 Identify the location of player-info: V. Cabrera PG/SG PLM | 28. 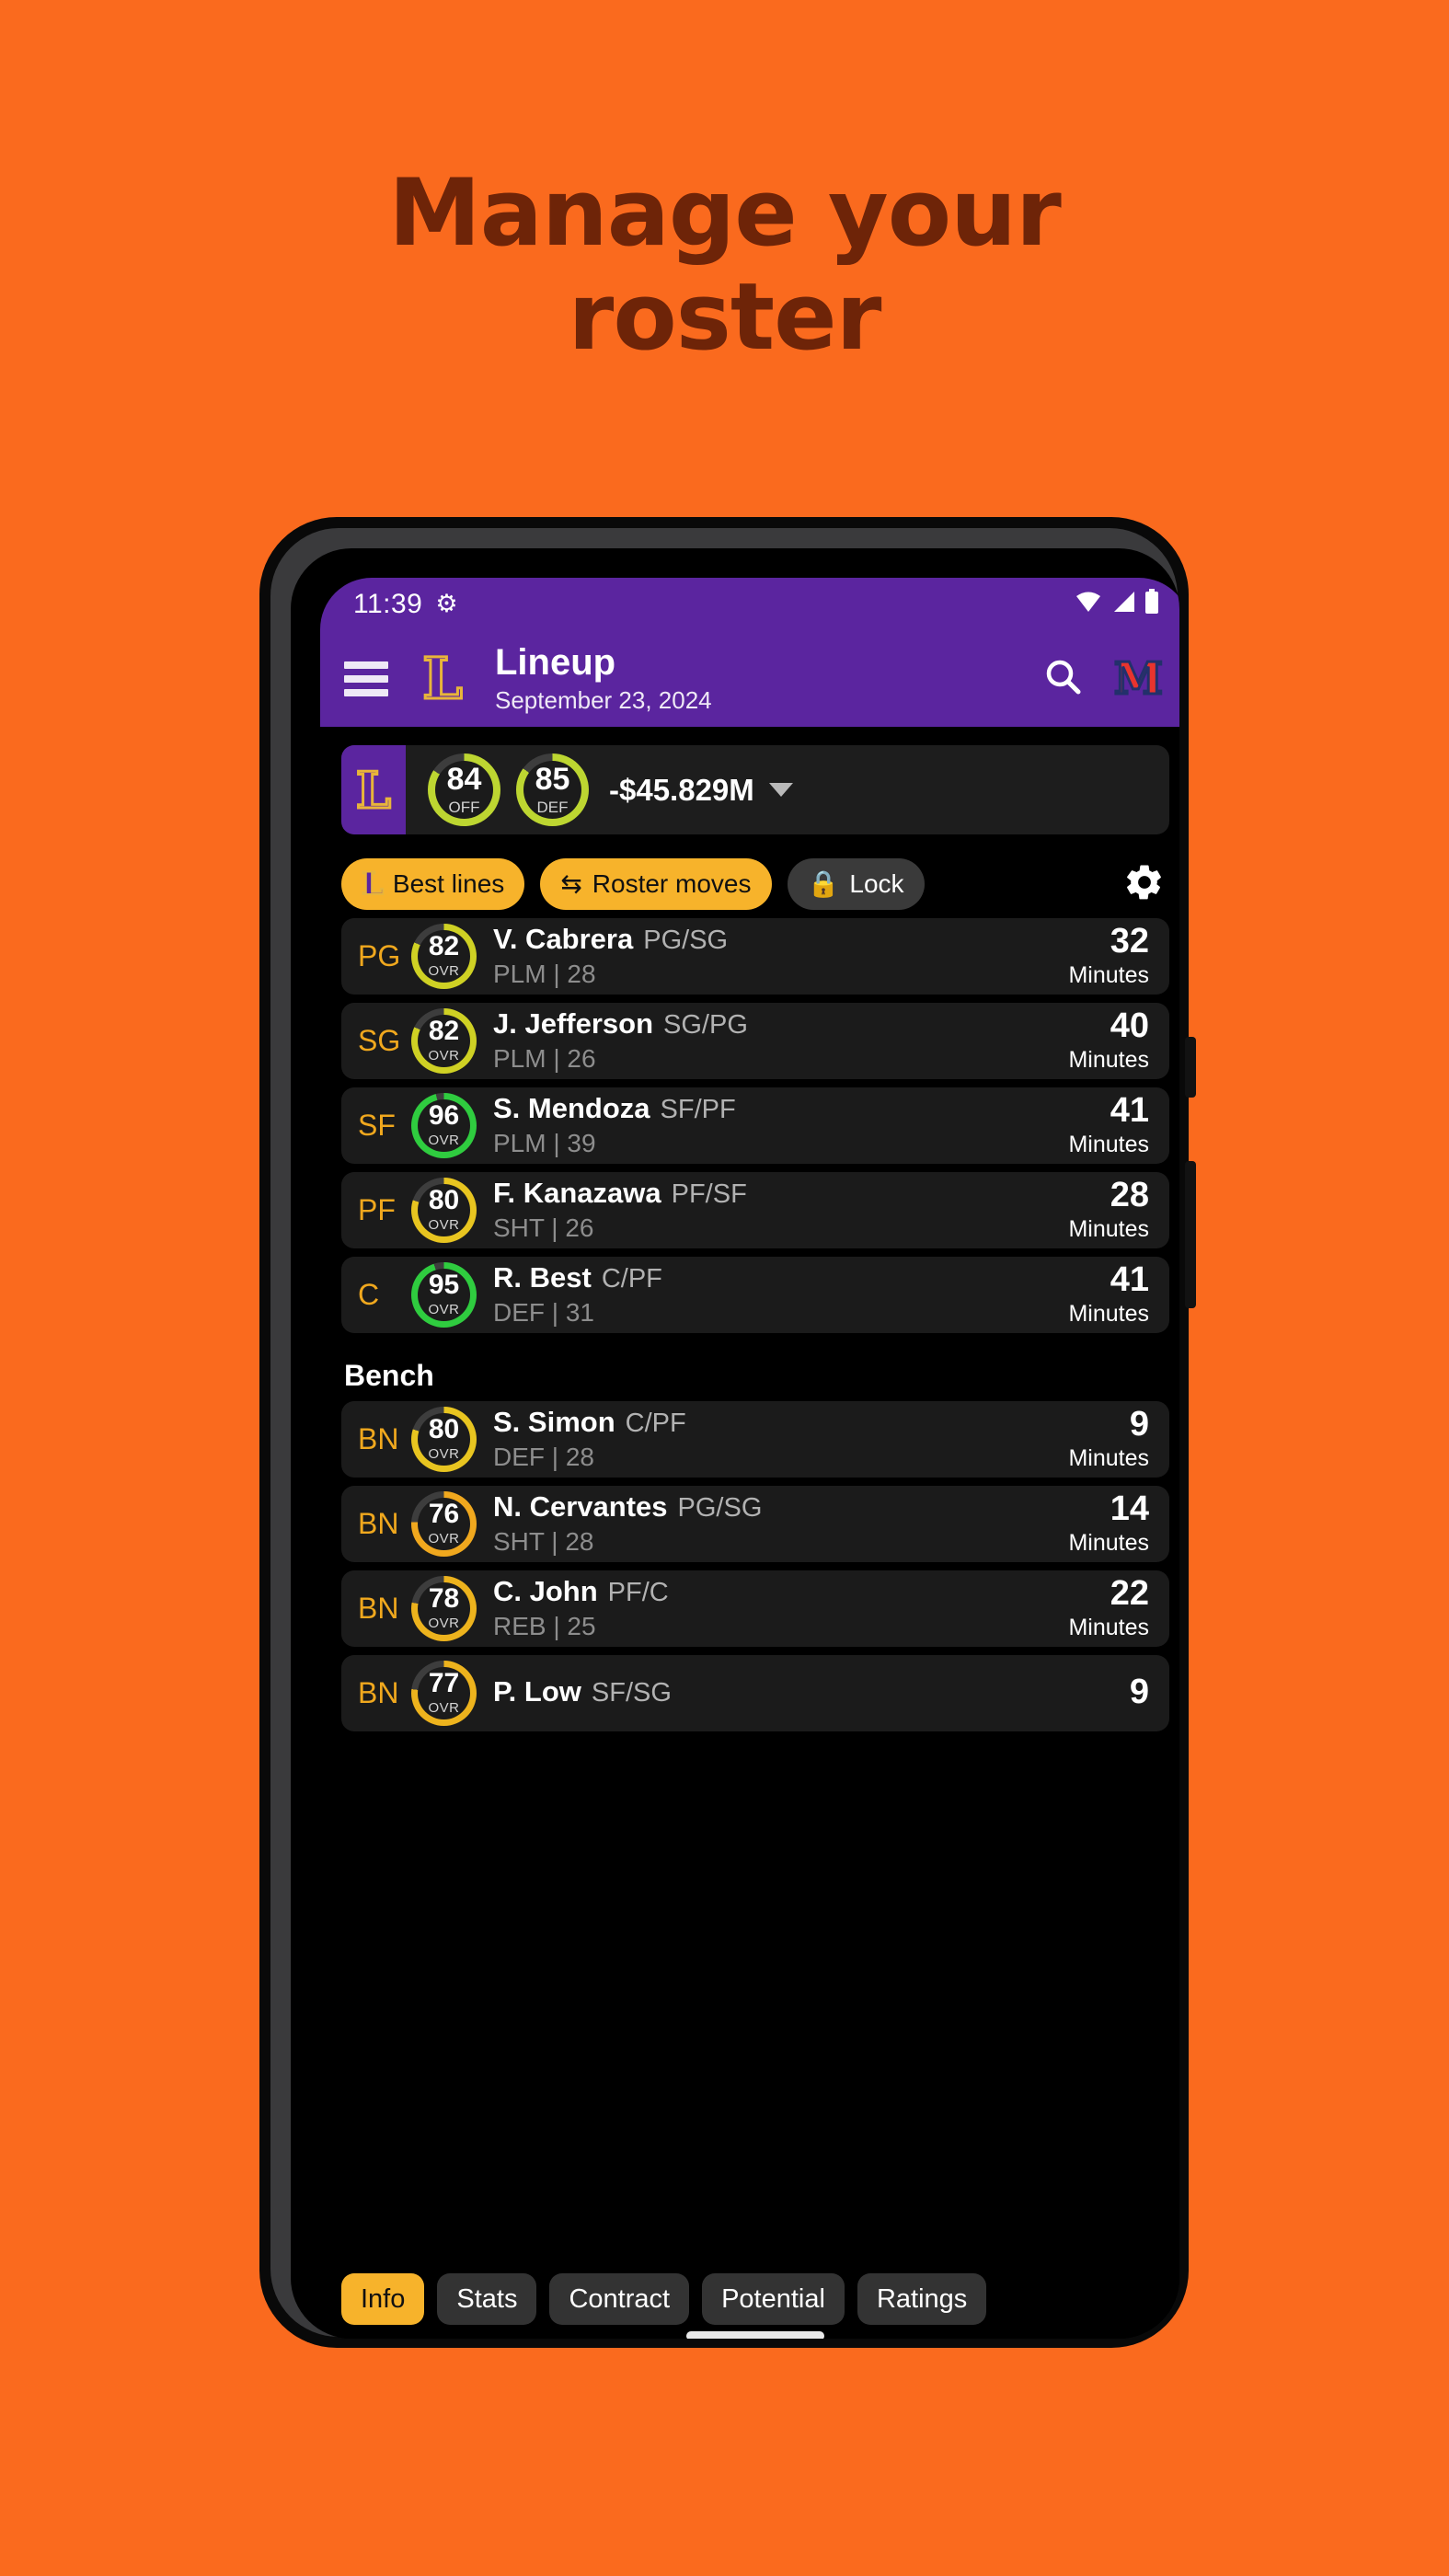
(780, 956).